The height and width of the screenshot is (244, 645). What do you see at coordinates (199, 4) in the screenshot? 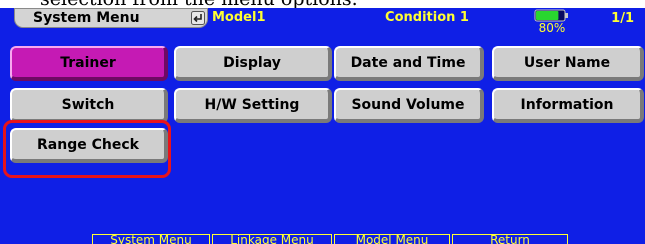
I see `caption-text: selection from the menu options.` at bounding box center [199, 4].